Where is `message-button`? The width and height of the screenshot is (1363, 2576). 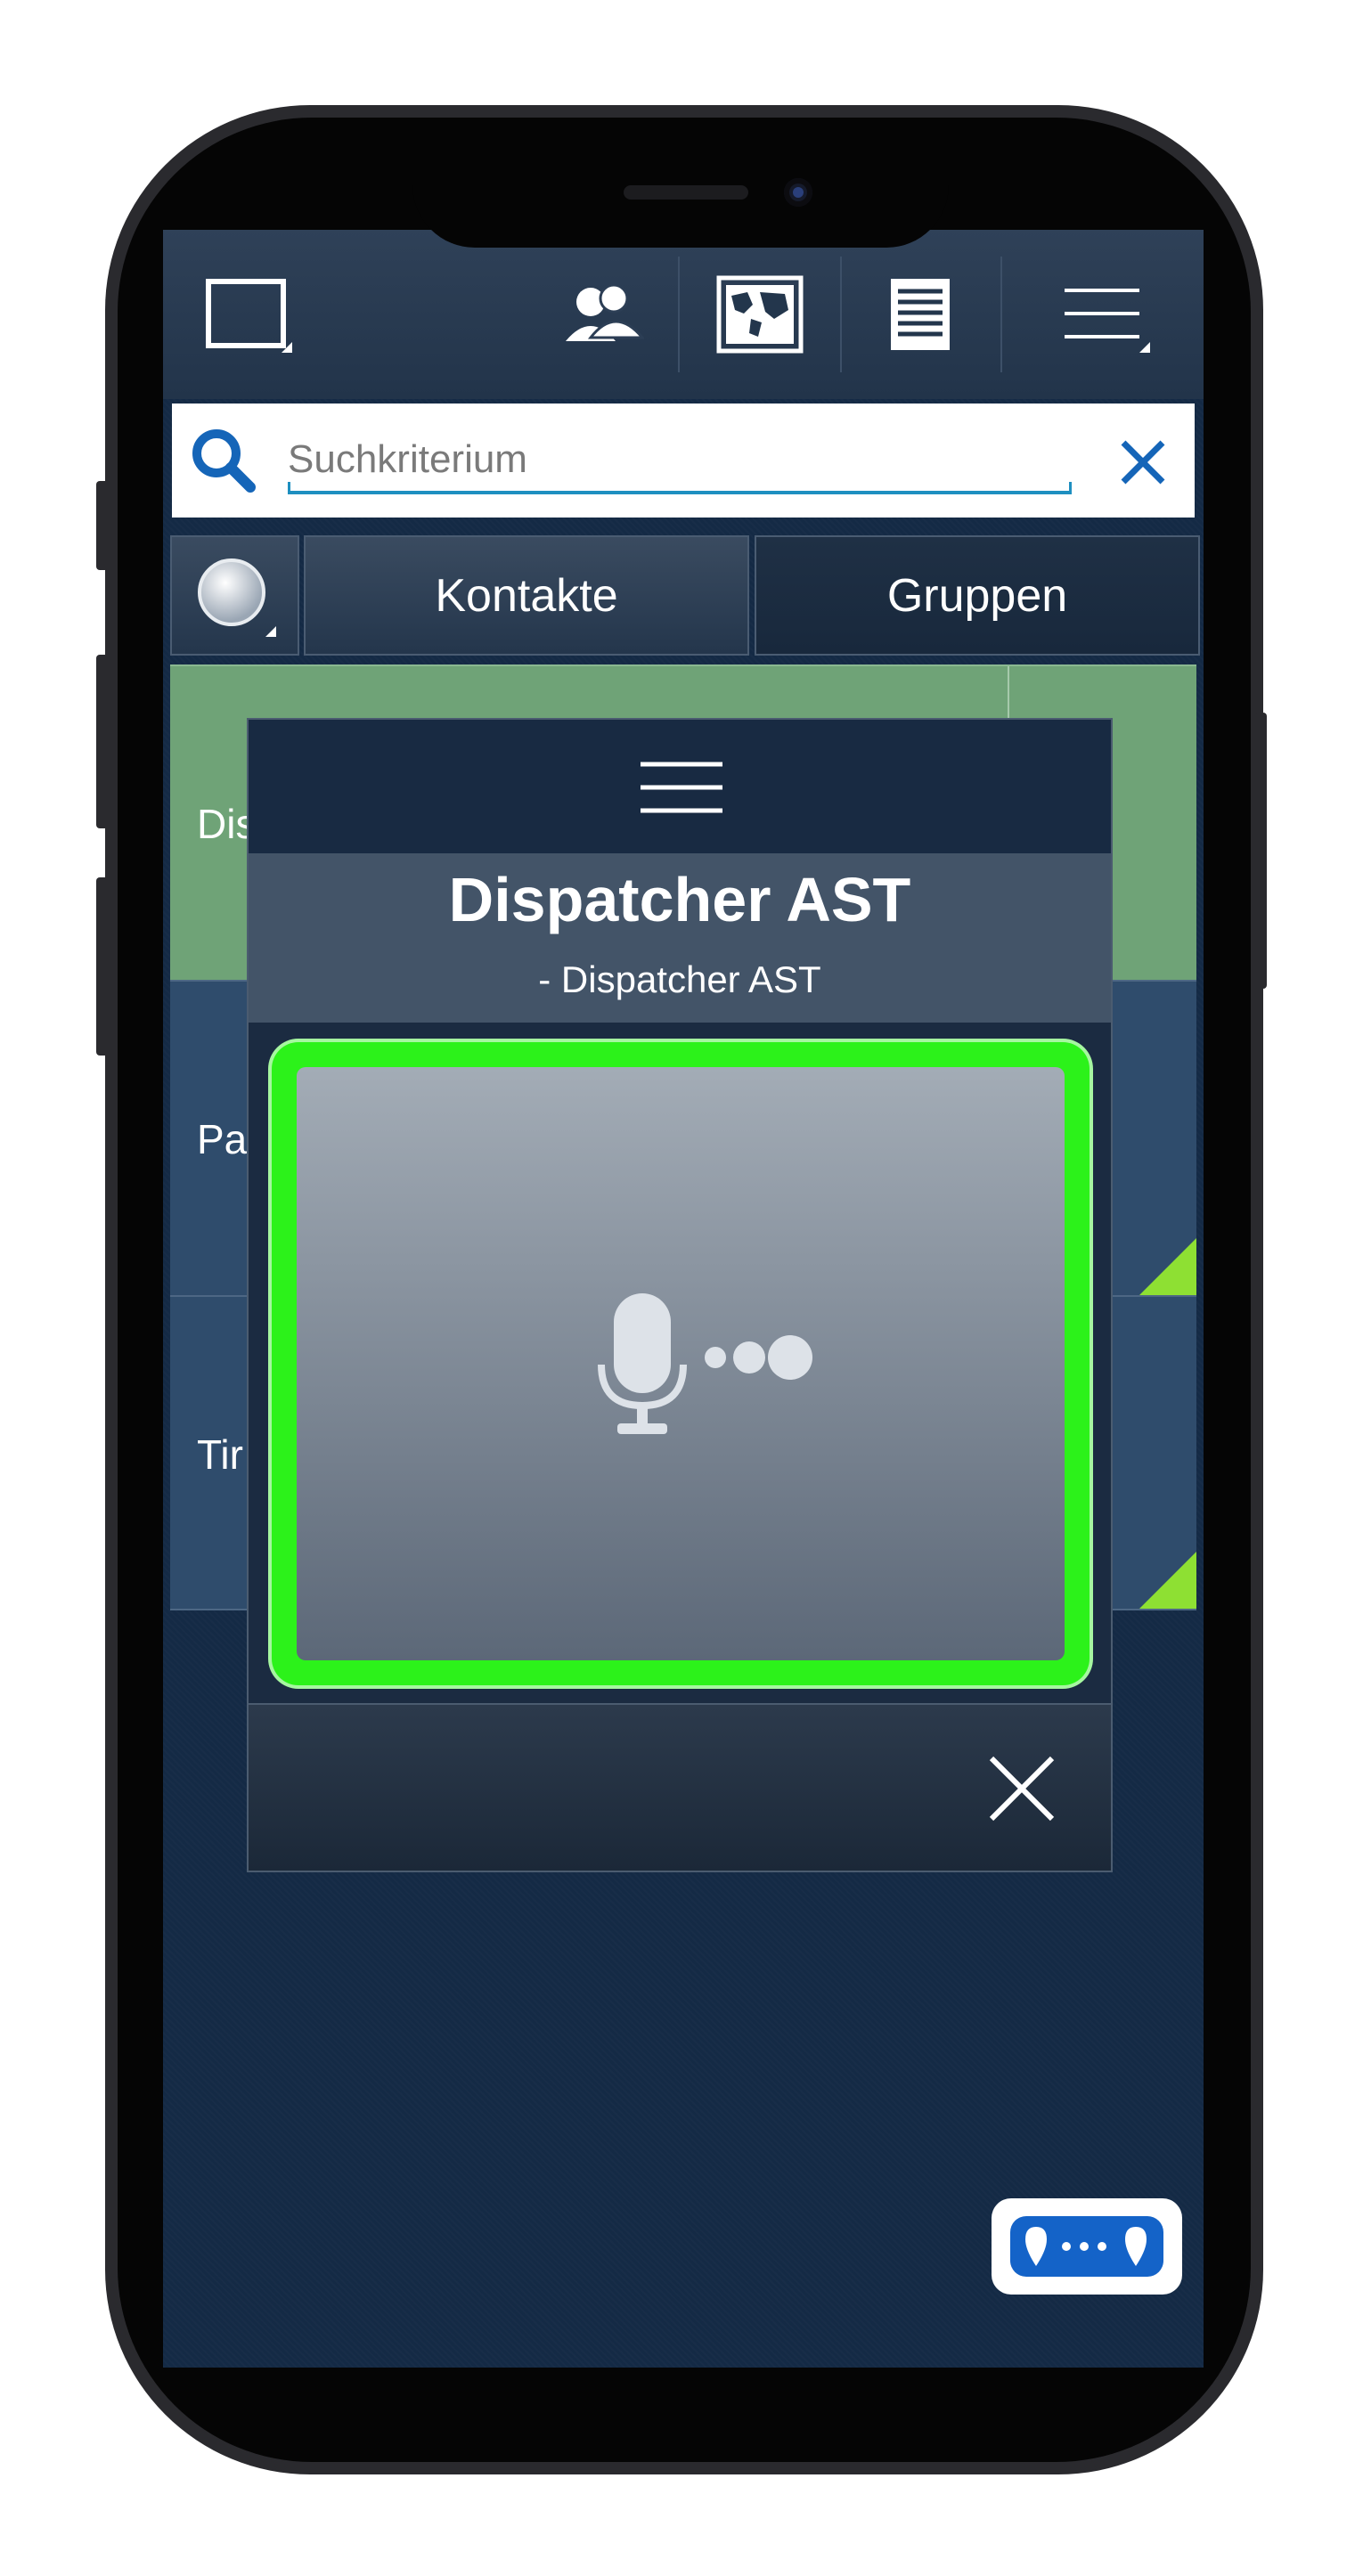
message-button is located at coordinates (1087, 2247).